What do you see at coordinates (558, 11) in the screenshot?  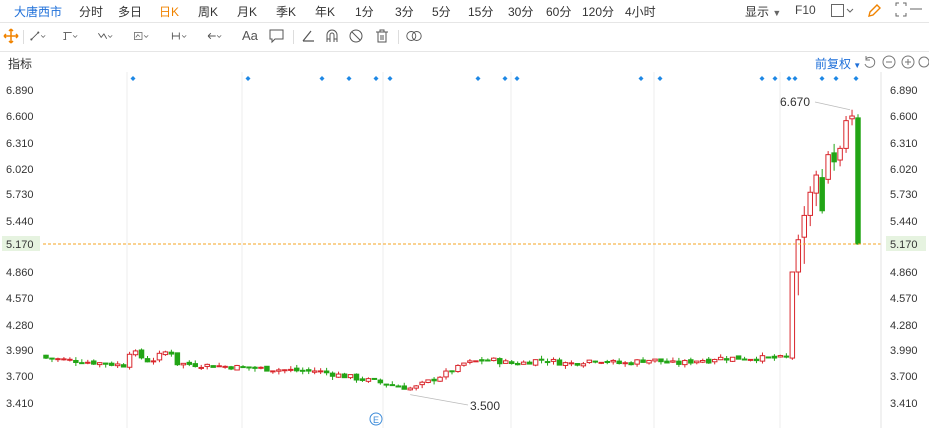 I see `period-tab-60min: 60分` at bounding box center [558, 11].